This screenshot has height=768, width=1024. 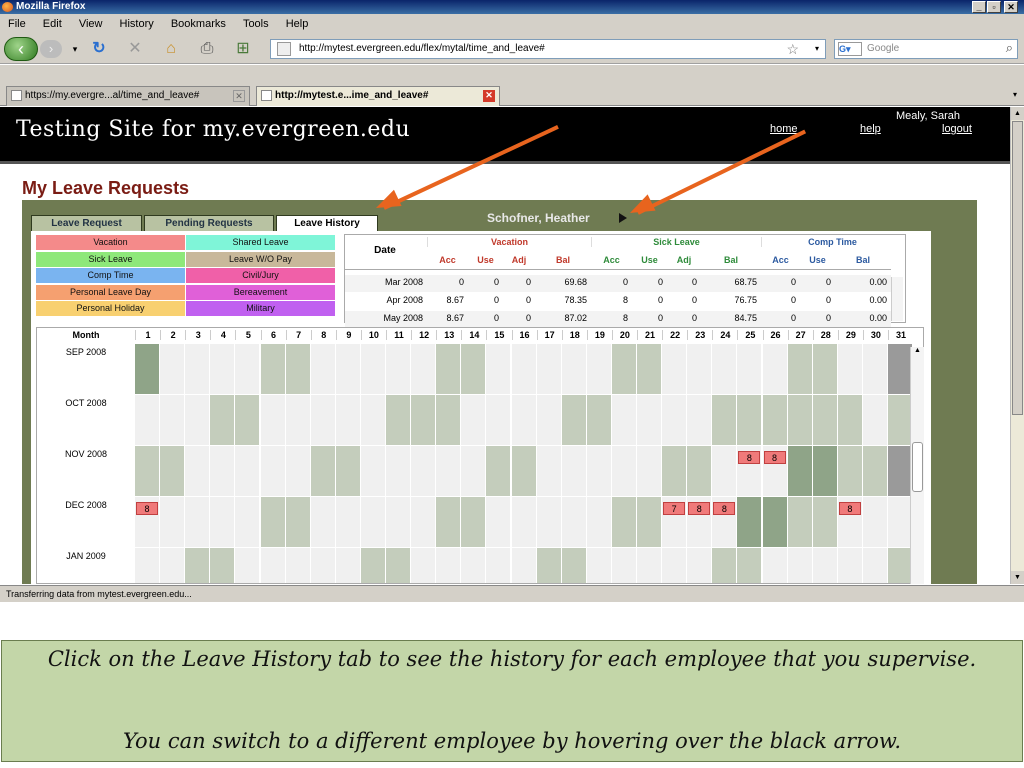 What do you see at coordinates (850, 49) in the screenshot?
I see `search-engine-icon: G▾` at bounding box center [850, 49].